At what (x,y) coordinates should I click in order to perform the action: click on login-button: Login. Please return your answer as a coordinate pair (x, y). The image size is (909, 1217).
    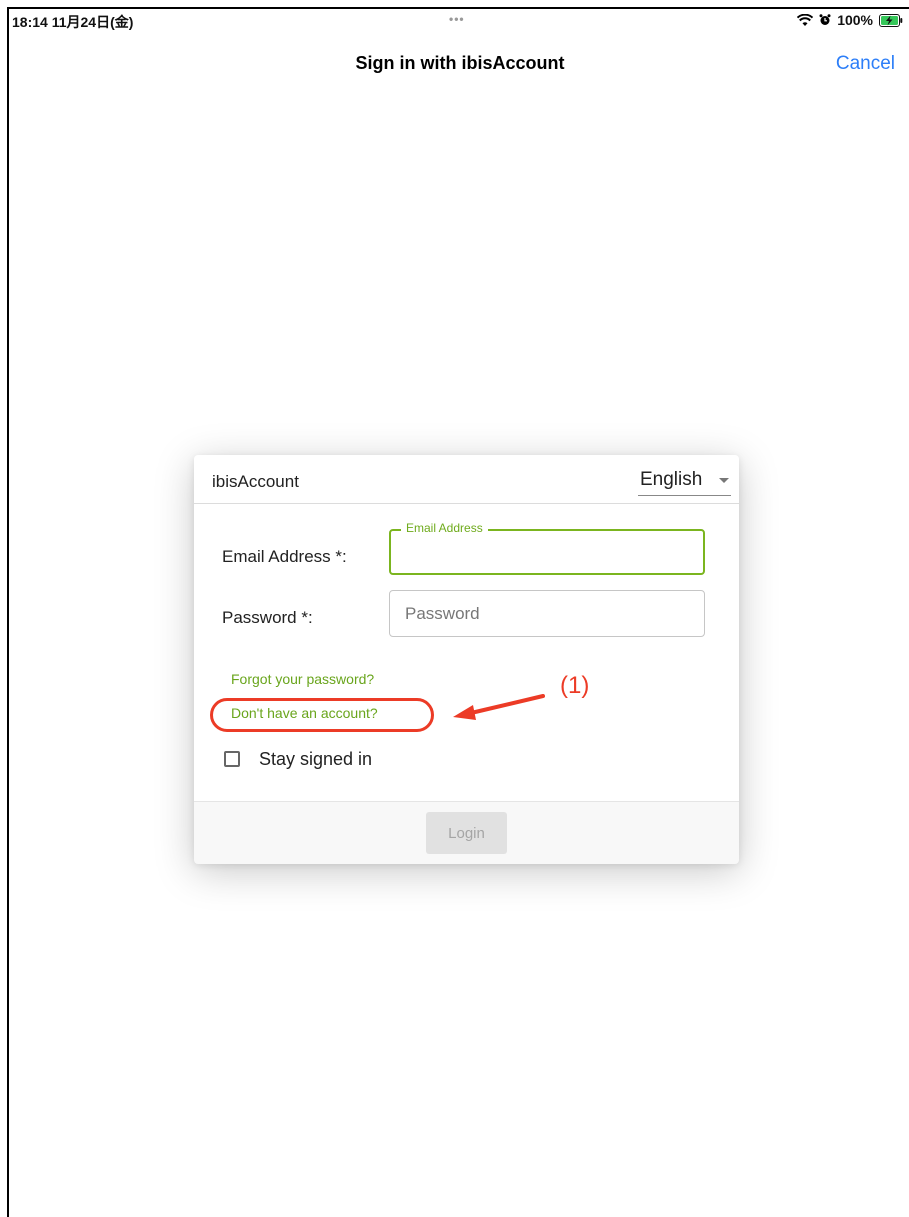
    Looking at the image, I should click on (466, 833).